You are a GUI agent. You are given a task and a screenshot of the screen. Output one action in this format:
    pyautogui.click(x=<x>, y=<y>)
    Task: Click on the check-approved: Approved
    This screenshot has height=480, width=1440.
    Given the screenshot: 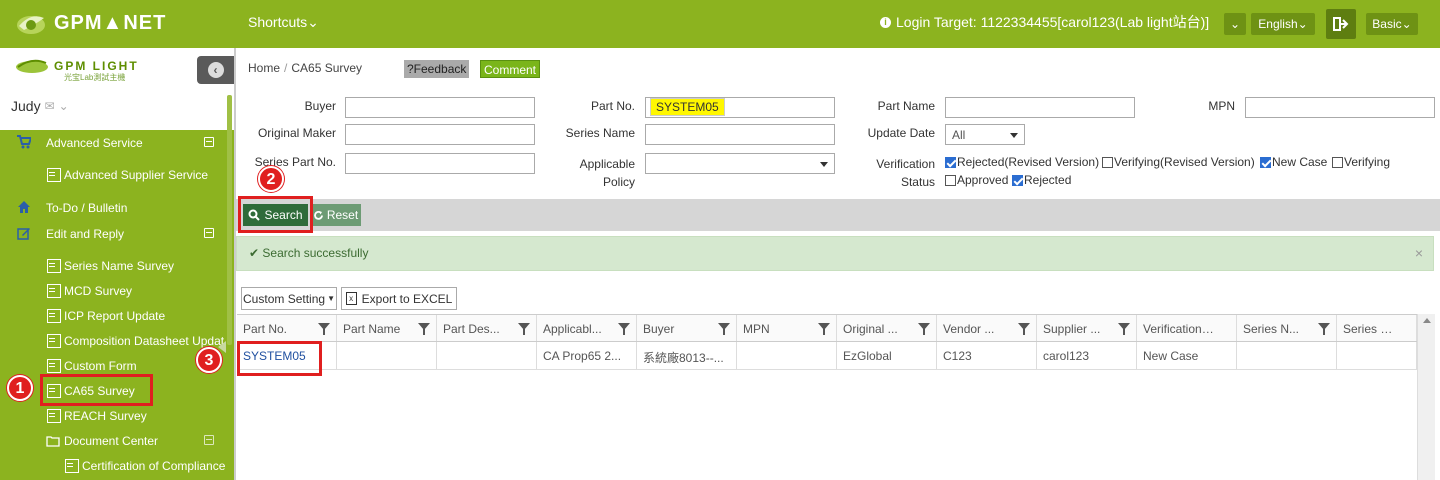 What is the action you would take?
    pyautogui.click(x=976, y=180)
    